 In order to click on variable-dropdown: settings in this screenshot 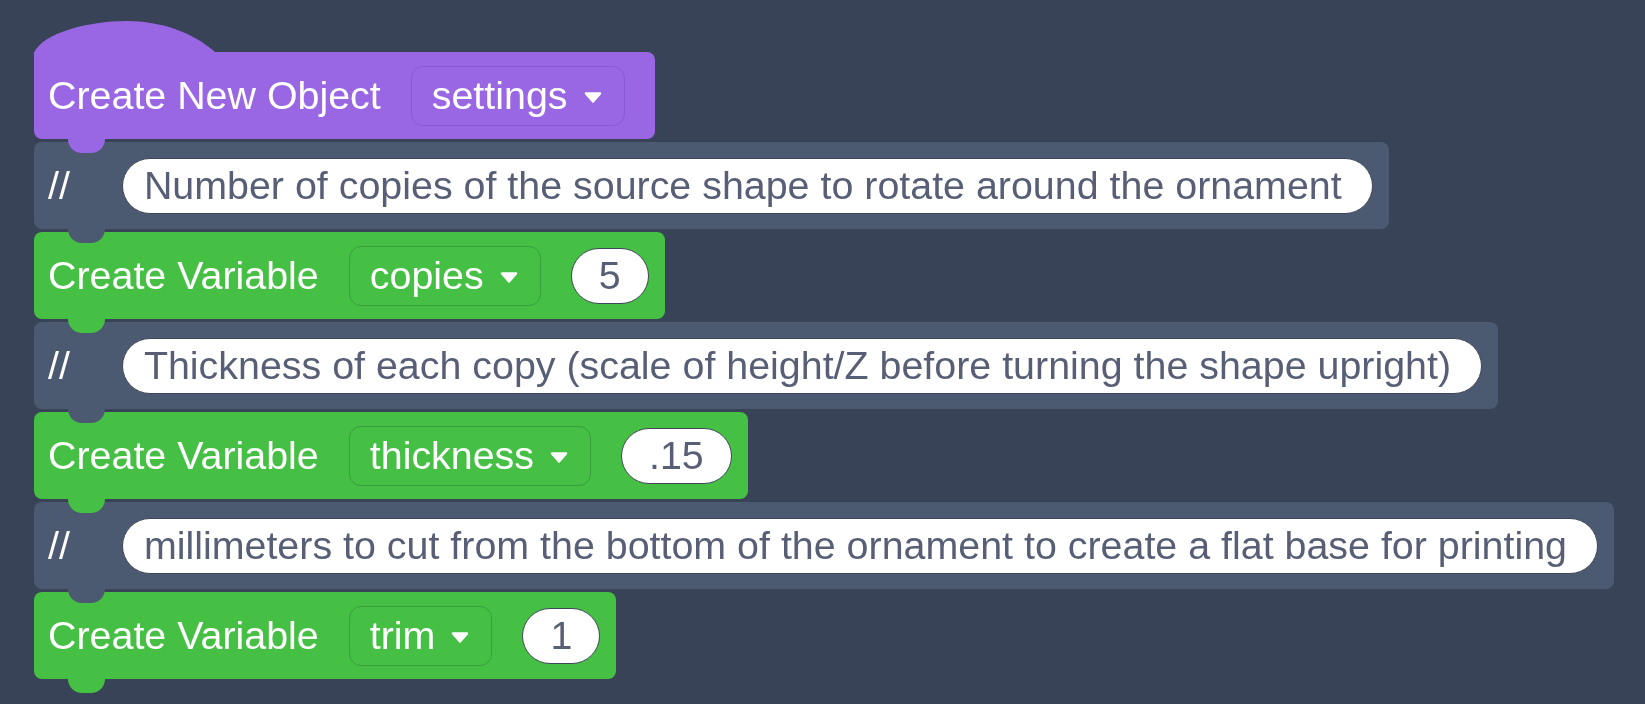, I will do `click(517, 95)`.